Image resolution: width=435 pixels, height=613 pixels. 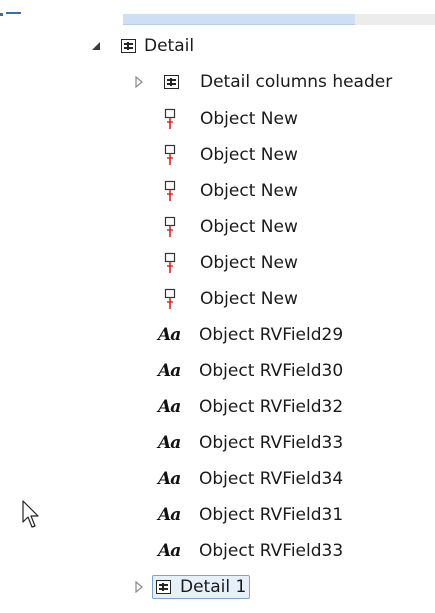 I want to click on tree-item-text-field: Aa Object RVField32, so click(x=250, y=407).